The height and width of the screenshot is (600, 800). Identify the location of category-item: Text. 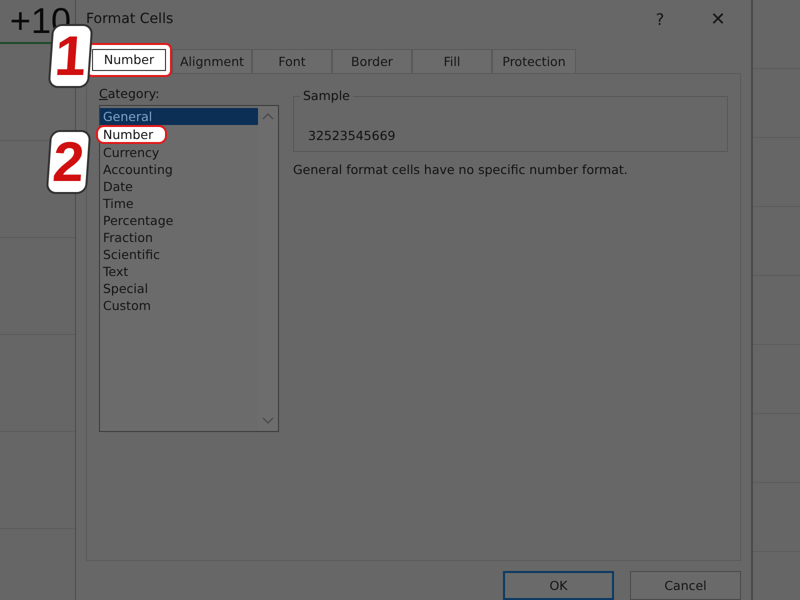
(179, 271).